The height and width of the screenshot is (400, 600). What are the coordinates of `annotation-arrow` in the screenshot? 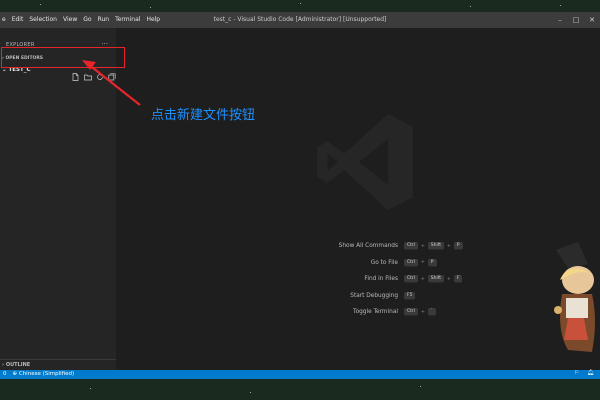 It's located at (111, 83).